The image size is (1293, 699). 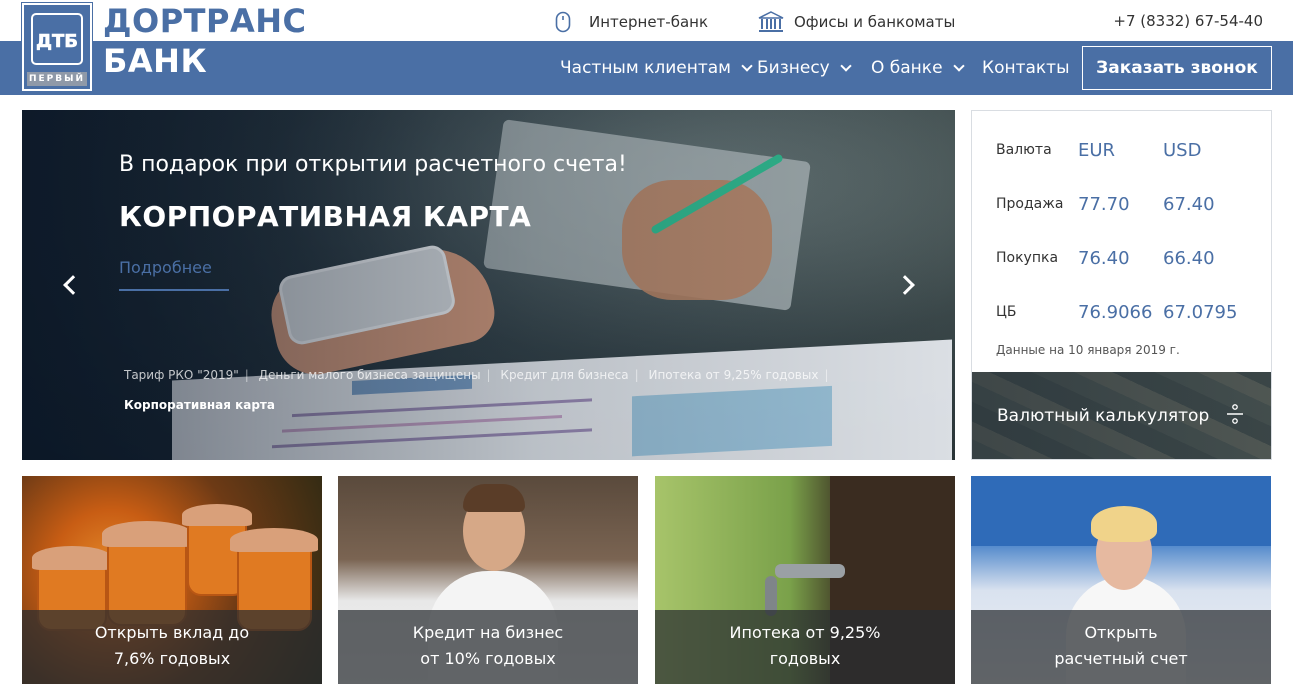 I want to click on rate-label: Продажа, so click(x=1030, y=204).